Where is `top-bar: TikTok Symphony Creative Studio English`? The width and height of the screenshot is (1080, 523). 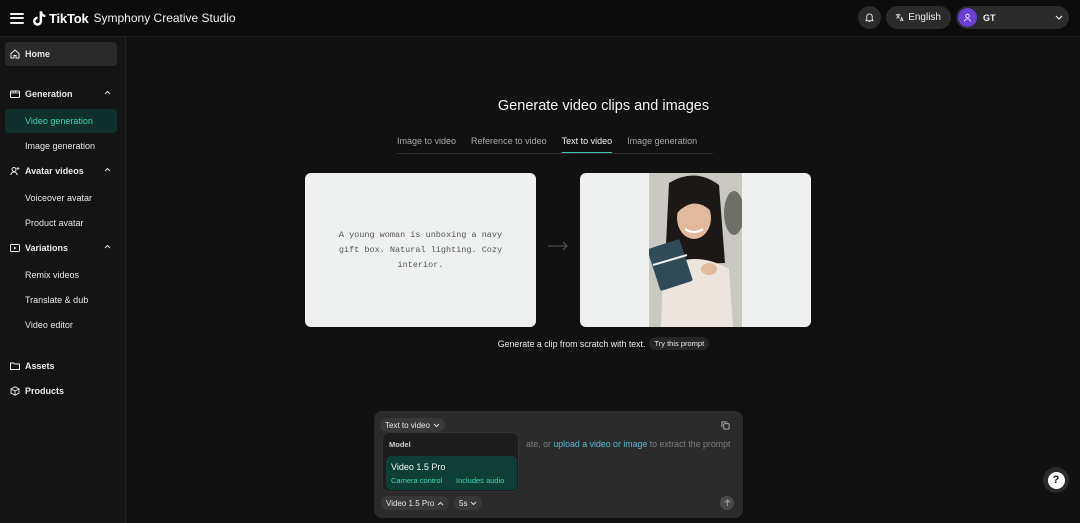 top-bar: TikTok Symphony Creative Studio English is located at coordinates (540, 18).